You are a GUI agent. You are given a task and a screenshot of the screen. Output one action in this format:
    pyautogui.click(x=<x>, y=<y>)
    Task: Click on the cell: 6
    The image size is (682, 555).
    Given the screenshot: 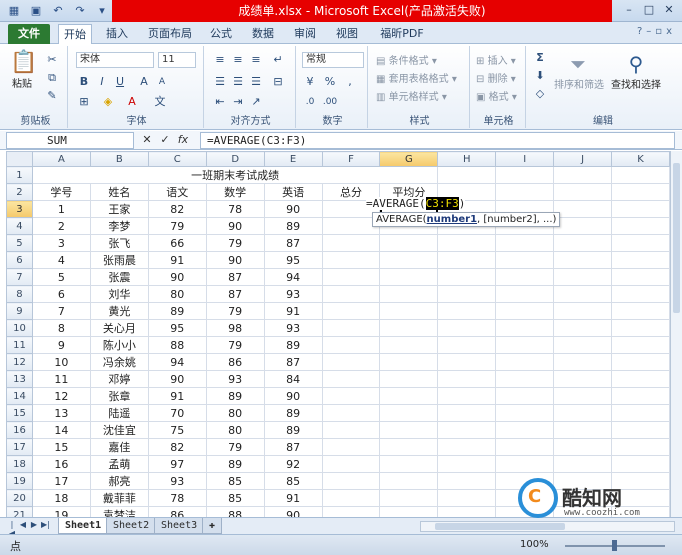 What is the action you would take?
    pyautogui.click(x=61, y=294)
    